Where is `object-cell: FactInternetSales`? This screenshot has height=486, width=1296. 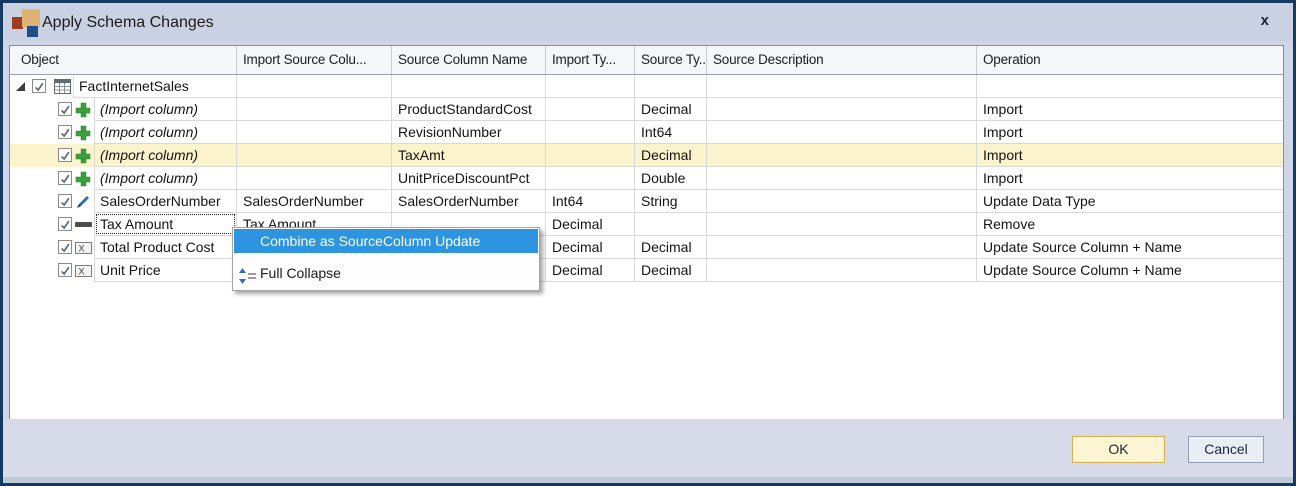
object-cell: FactInternetSales is located at coordinates (123, 86).